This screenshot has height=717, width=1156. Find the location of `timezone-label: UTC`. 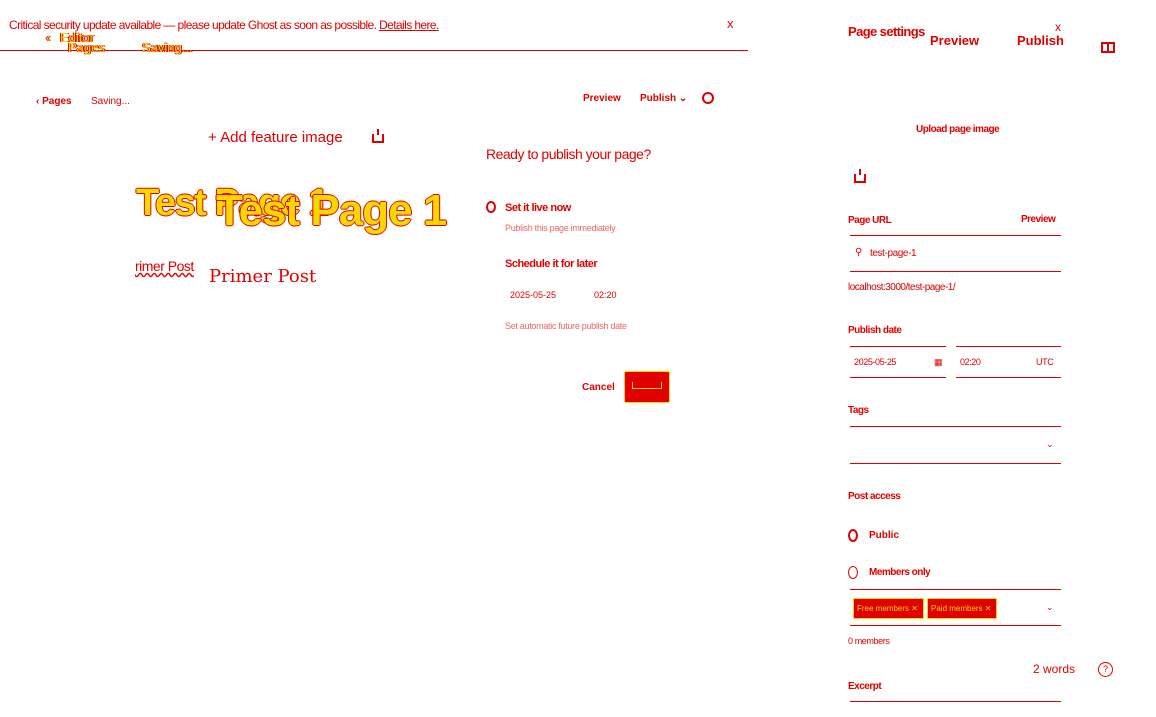

timezone-label: UTC is located at coordinates (1045, 362).